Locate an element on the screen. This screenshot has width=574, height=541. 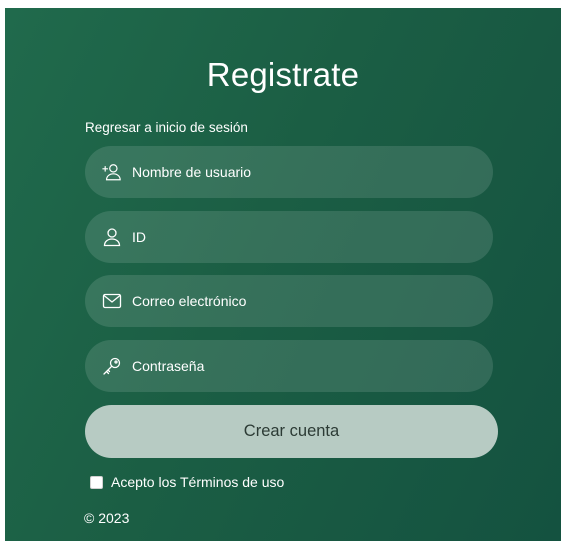
password-input is located at coordinates (312, 366).